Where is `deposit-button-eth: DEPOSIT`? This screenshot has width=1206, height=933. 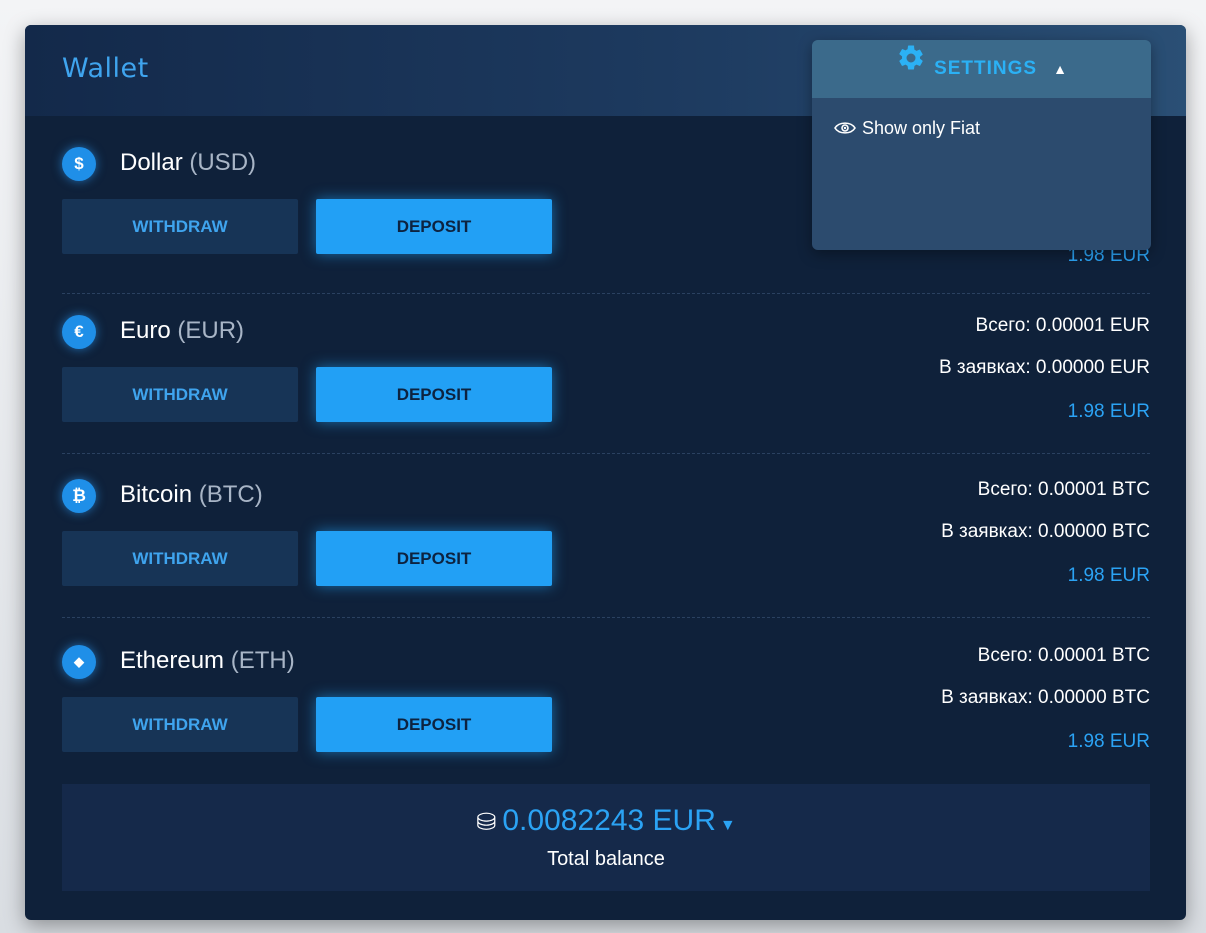
deposit-button-eth: DEPOSIT is located at coordinates (434, 724).